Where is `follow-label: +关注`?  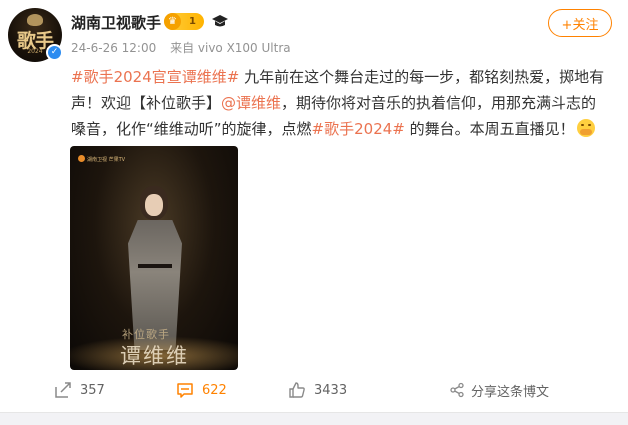 follow-label: +关注 is located at coordinates (580, 25).